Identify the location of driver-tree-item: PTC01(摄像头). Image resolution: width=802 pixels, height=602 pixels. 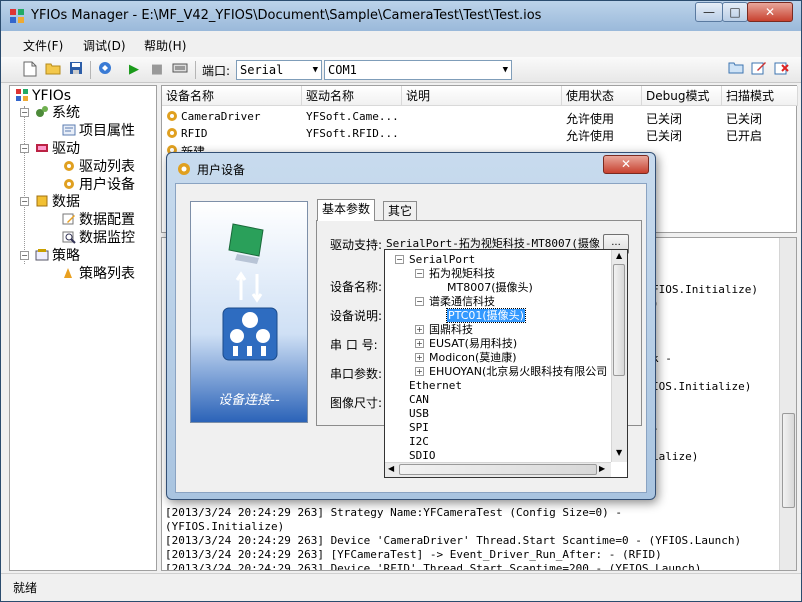
(486, 315).